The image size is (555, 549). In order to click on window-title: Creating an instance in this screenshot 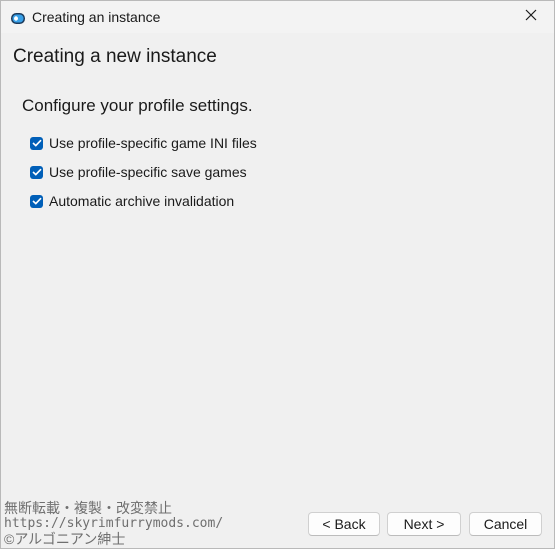, I will do `click(96, 17)`.